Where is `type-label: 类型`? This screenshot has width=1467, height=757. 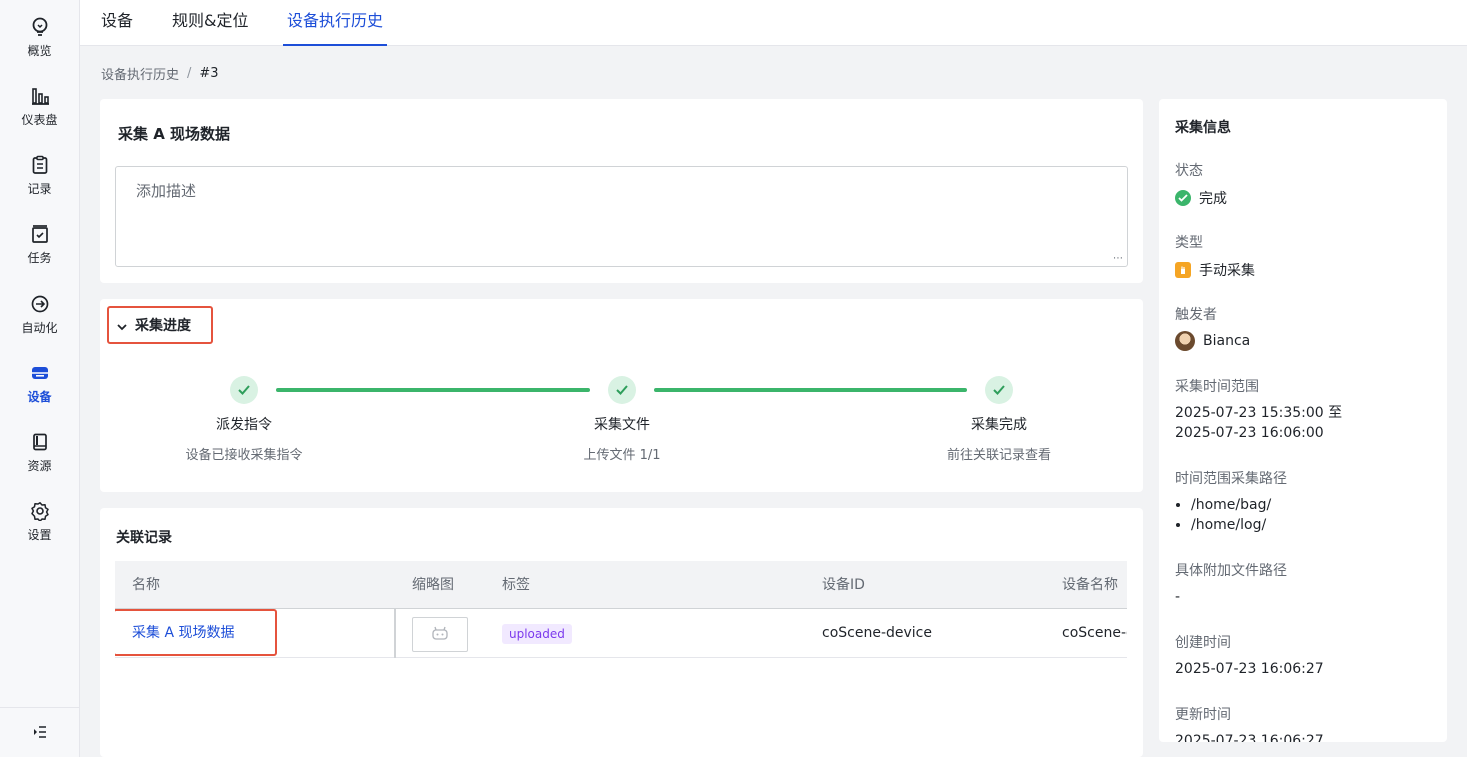 type-label: 类型 is located at coordinates (1189, 243).